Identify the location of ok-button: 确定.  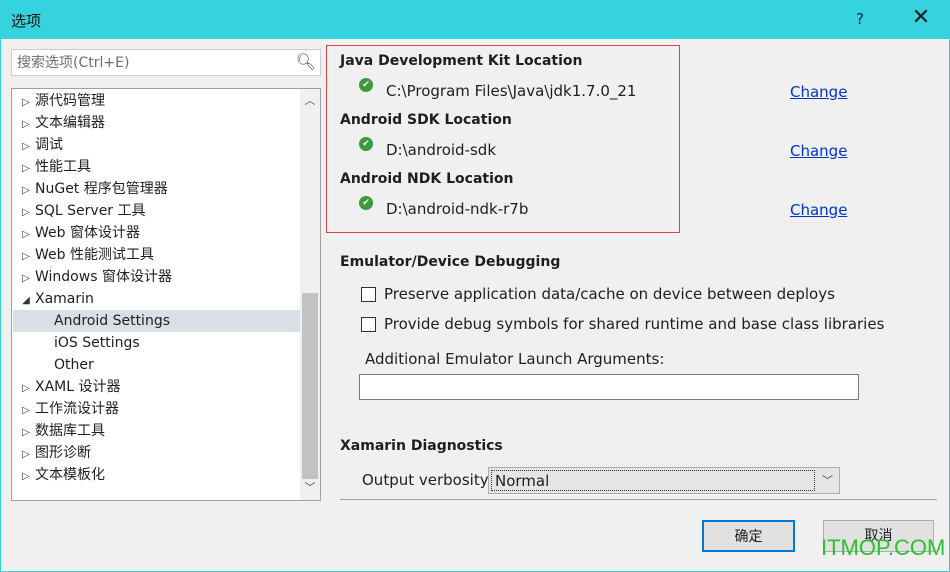
(748, 536).